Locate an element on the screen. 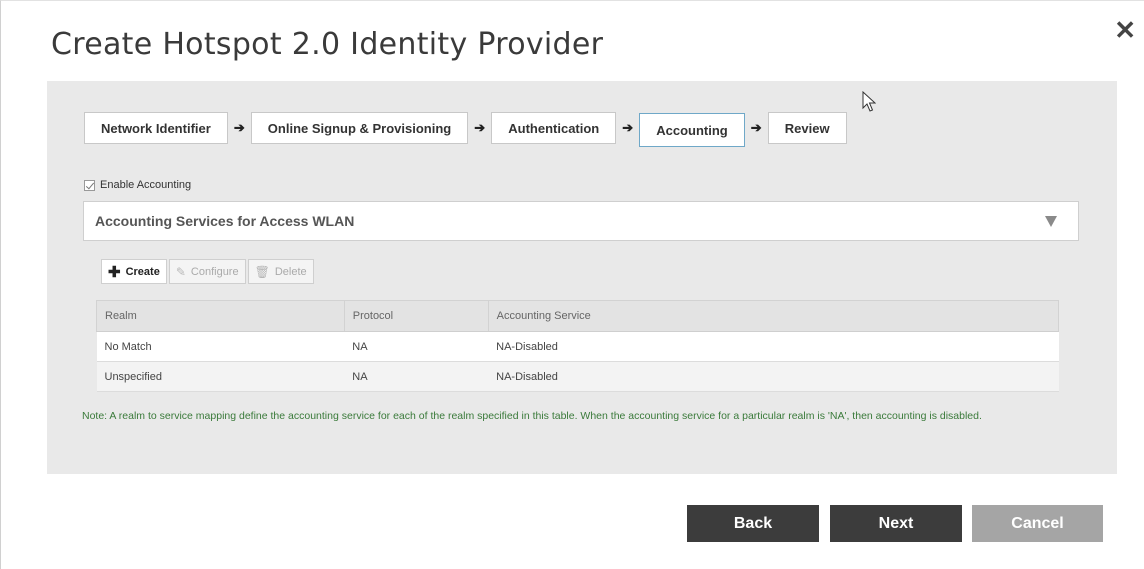  column-header-realm: Realm is located at coordinates (220, 316).